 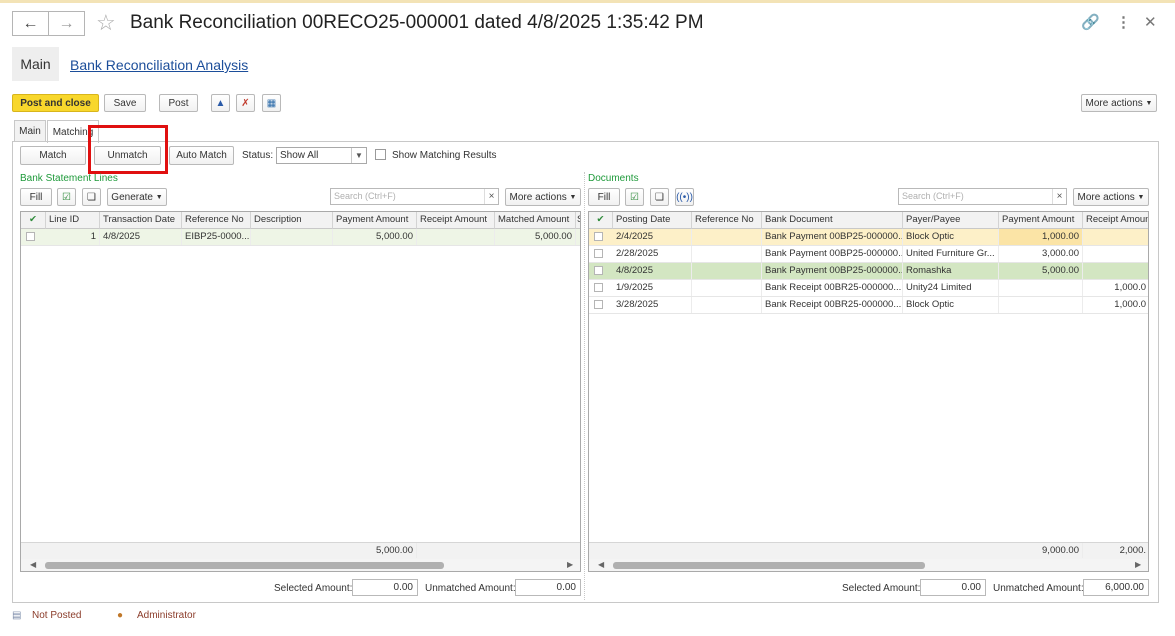 What do you see at coordinates (548, 587) in the screenshot?
I see `left-unmatched-amount-field: 0.00` at bounding box center [548, 587].